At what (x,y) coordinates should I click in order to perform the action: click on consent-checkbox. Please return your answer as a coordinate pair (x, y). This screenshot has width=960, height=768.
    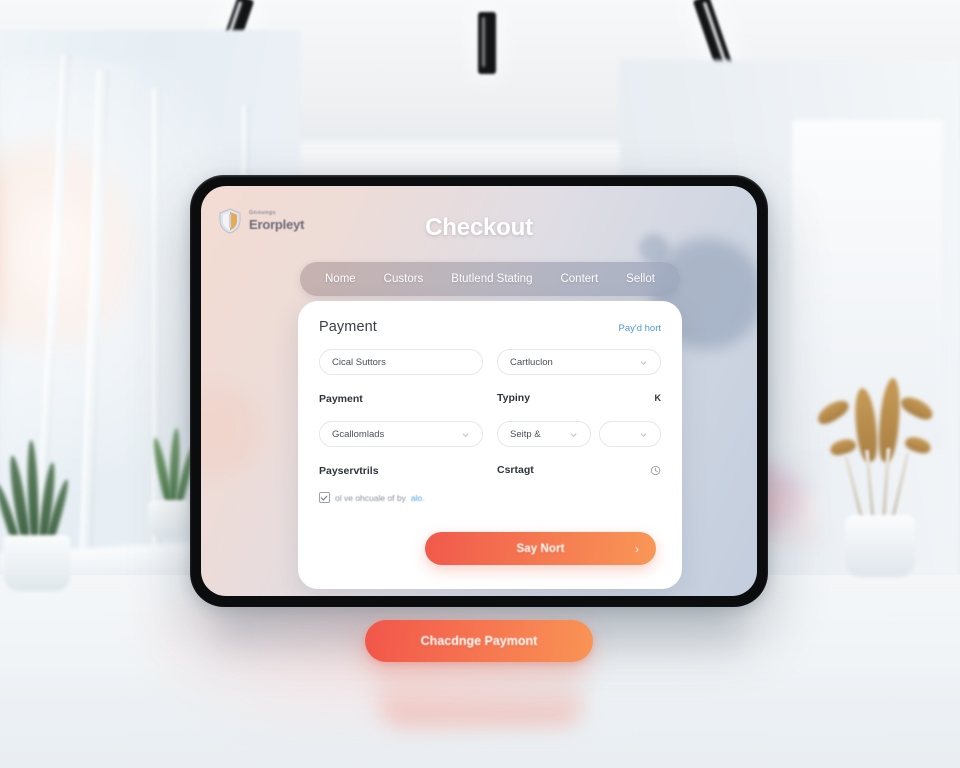
    Looking at the image, I should click on (324, 497).